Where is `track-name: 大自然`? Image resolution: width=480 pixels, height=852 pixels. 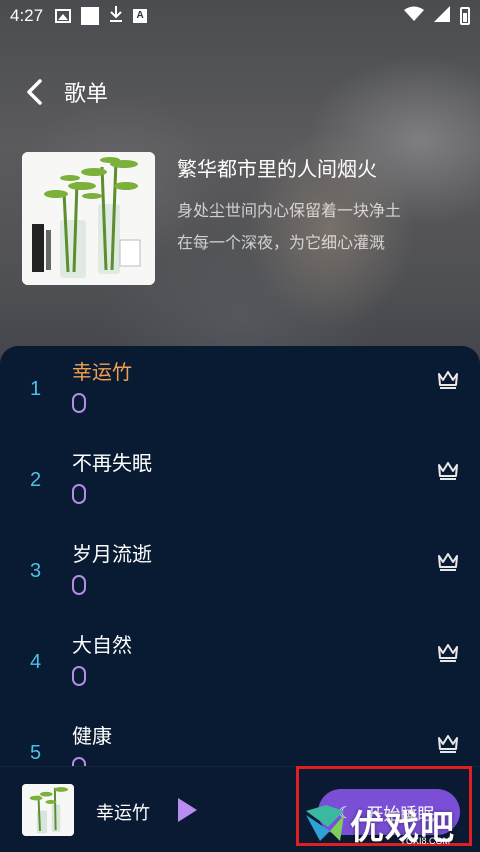 track-name: 大自然 is located at coordinates (102, 645).